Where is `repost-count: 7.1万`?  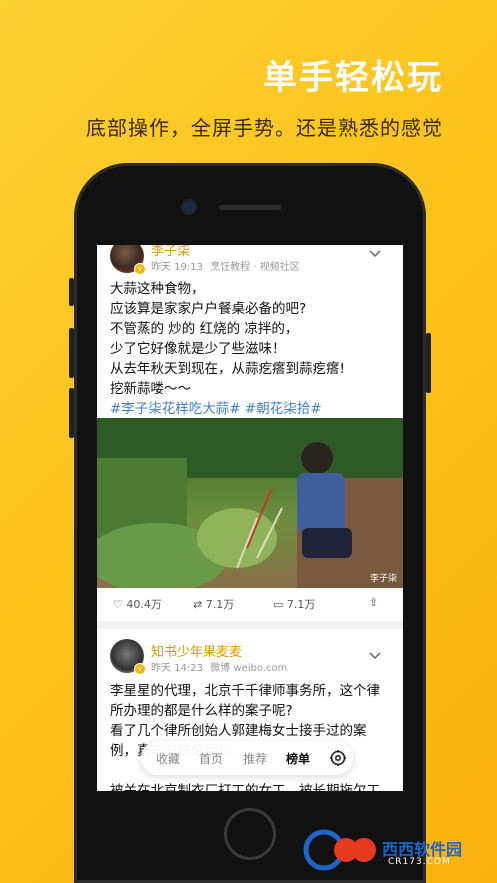
repost-count: 7.1万 is located at coordinates (220, 604).